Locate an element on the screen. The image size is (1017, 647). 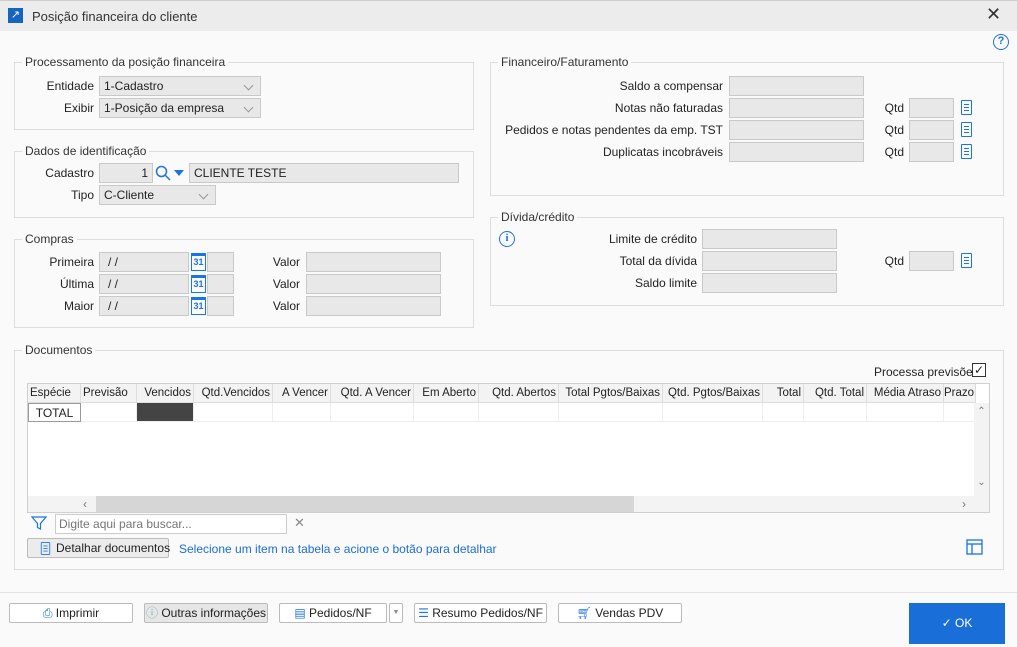
group-legend: Dados de identificação is located at coordinates (86, 151).